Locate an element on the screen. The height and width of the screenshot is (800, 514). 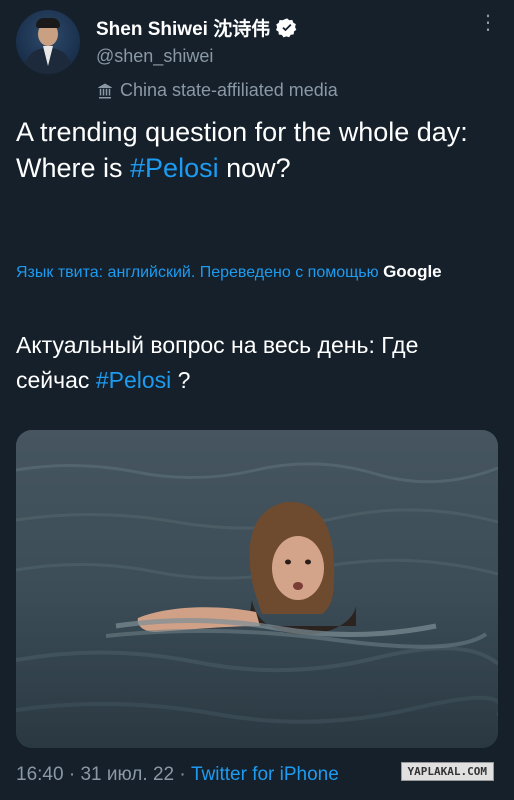
tweet-text-after: now? is located at coordinates (254, 168).